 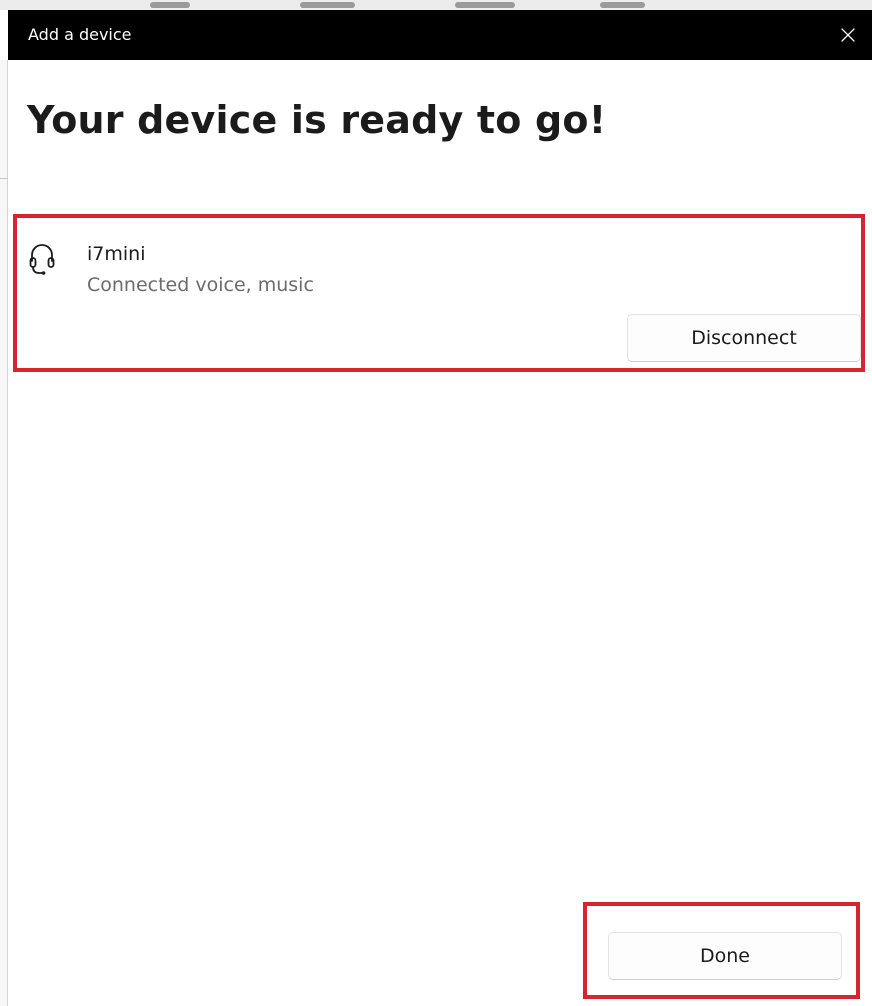 What do you see at coordinates (744, 338) in the screenshot?
I see `disconnect-button: Disconnect` at bounding box center [744, 338].